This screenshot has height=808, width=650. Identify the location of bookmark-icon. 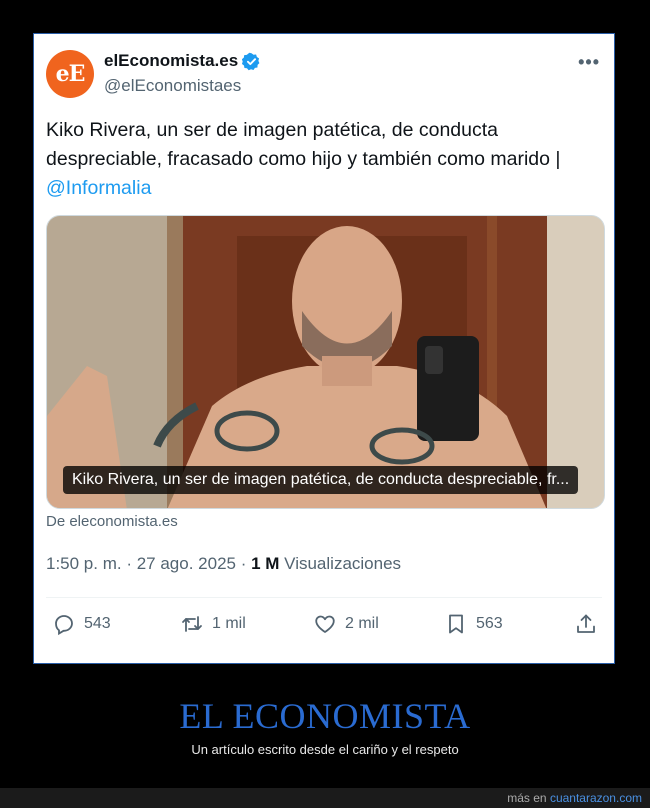
(456, 624).